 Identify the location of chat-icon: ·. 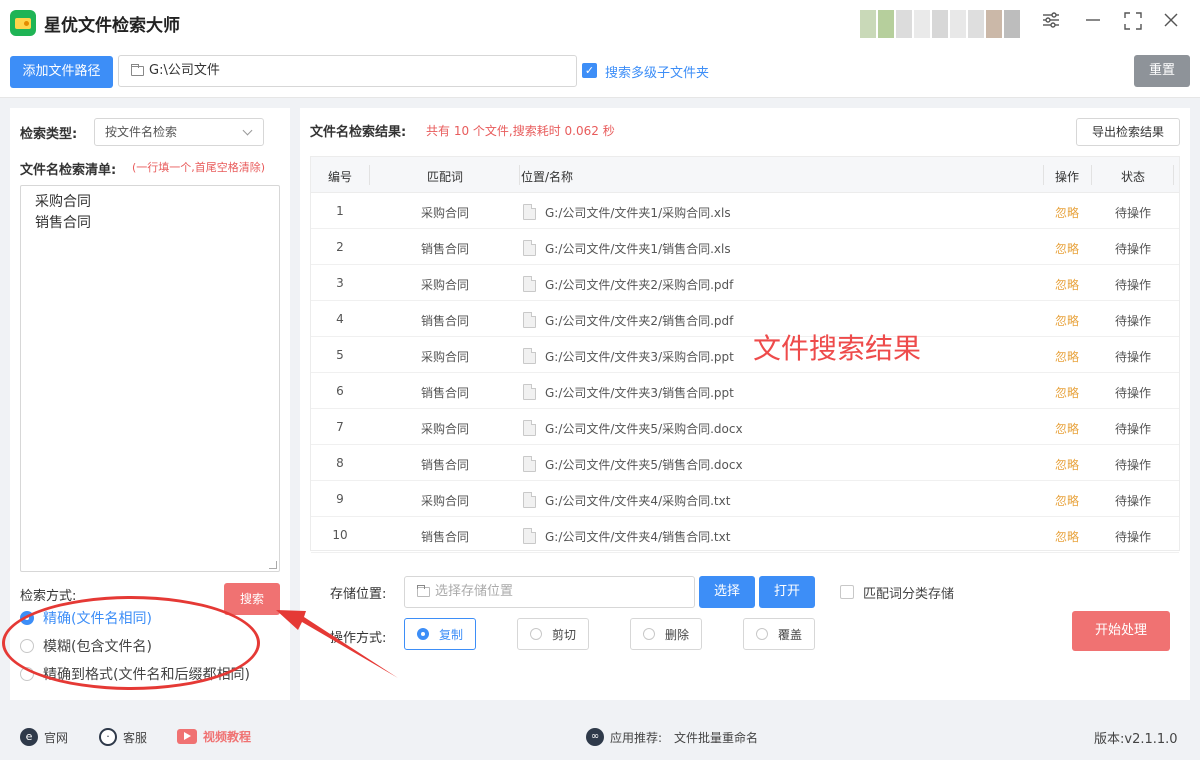
(108, 737).